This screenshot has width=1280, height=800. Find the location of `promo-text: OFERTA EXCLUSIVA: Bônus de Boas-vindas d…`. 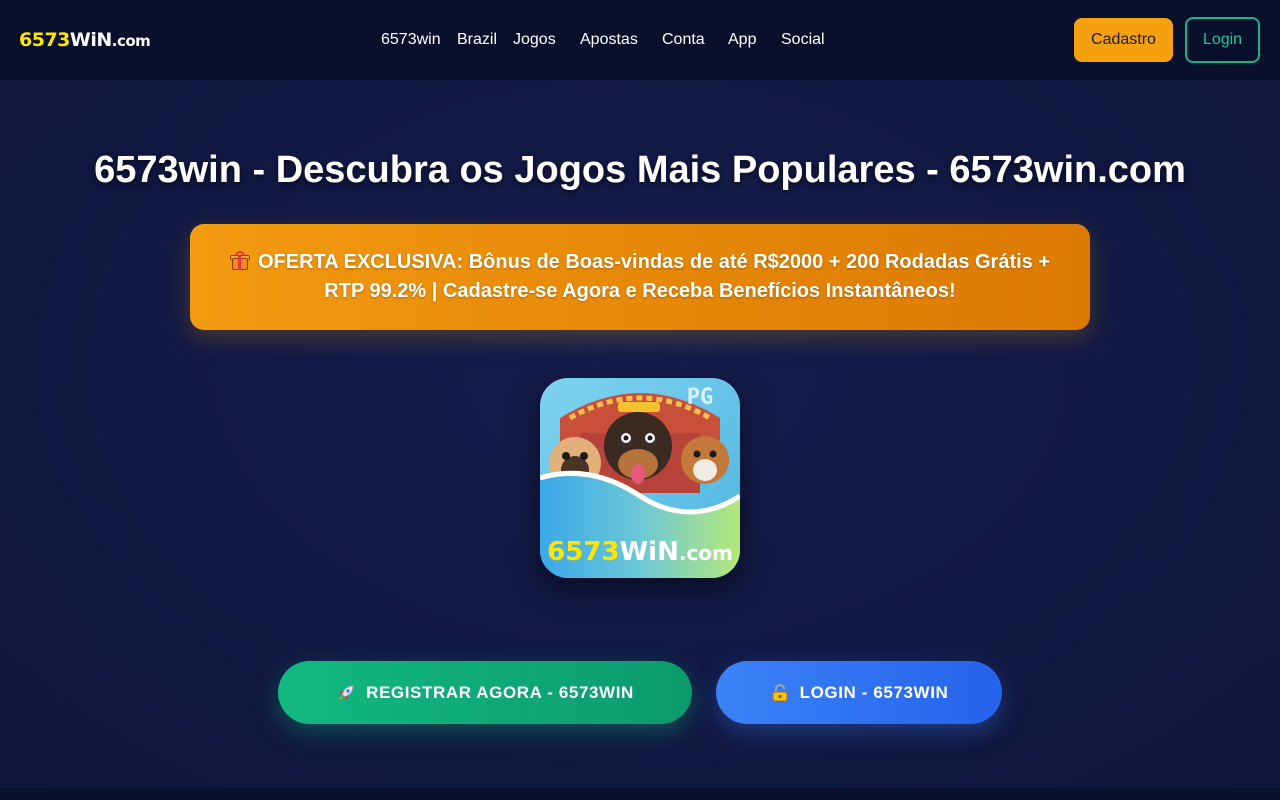

promo-text: OFERTA EXCLUSIVA: Bônus de Boas-vindas d… is located at coordinates (654, 276).